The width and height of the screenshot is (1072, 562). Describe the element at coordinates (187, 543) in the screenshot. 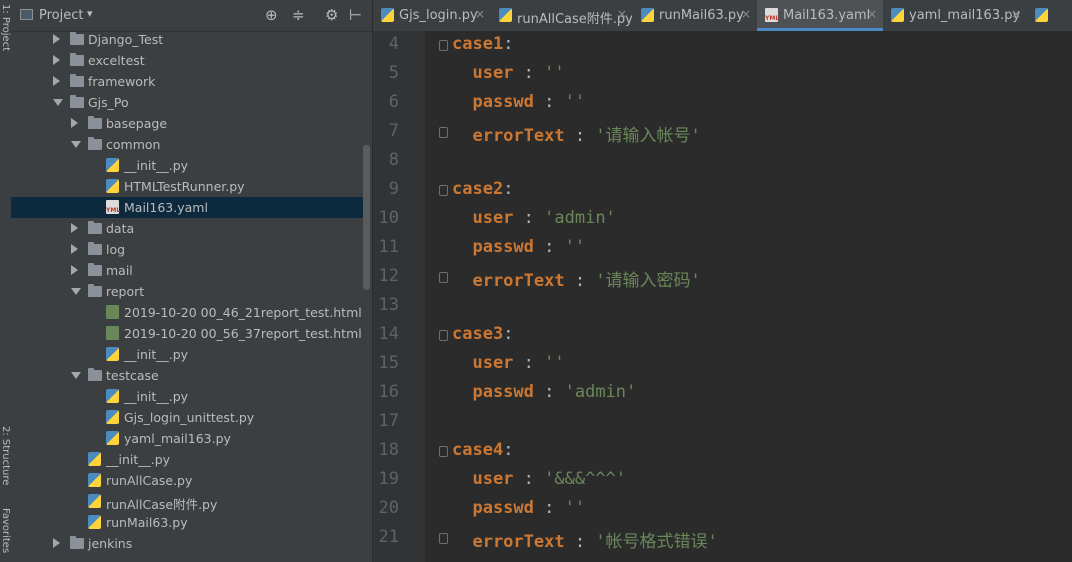

I see `tree-item: jenkins` at that location.